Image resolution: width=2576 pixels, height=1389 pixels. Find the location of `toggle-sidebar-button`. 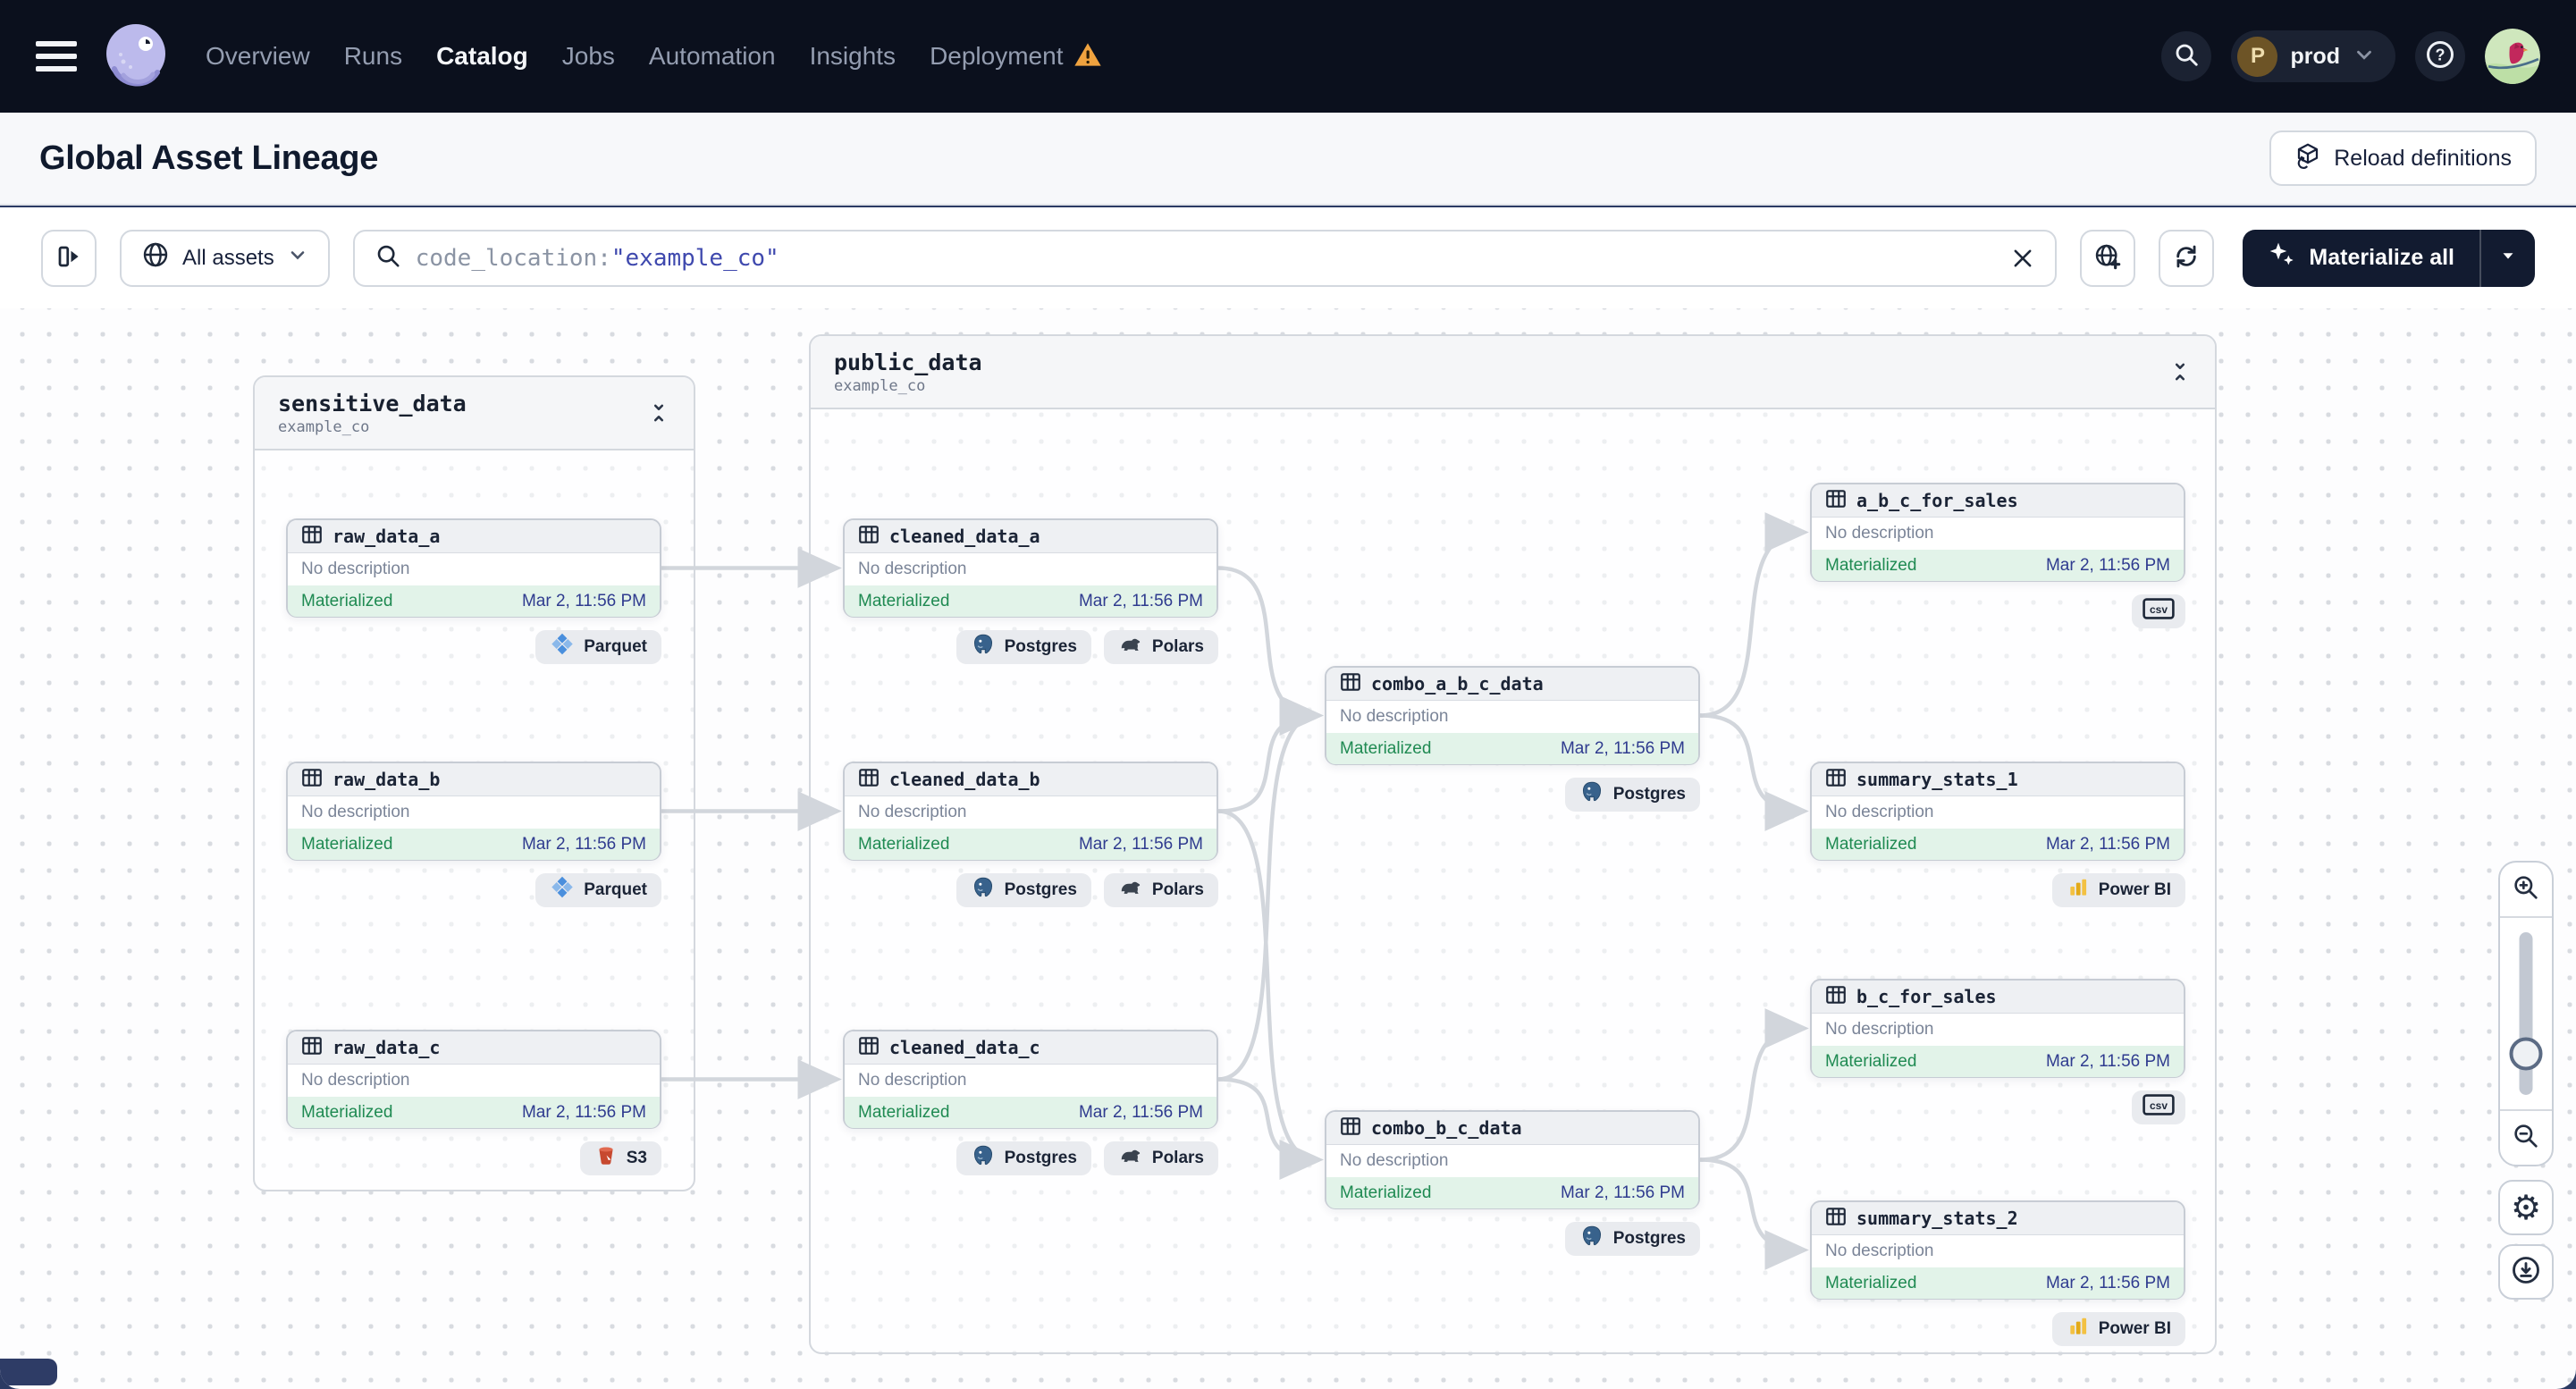

toggle-sidebar-button is located at coordinates (69, 258).